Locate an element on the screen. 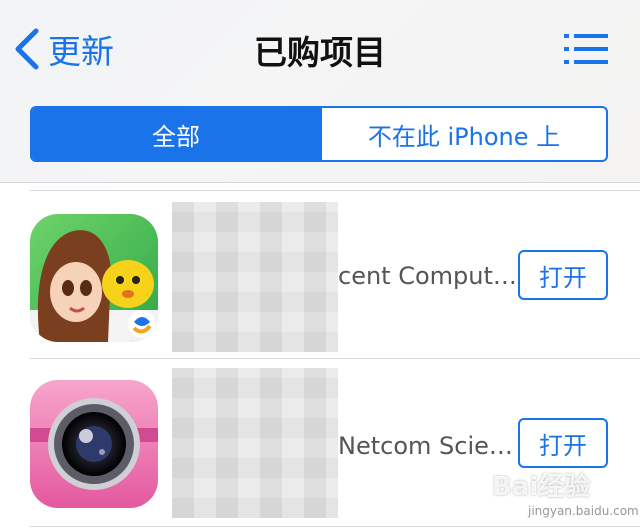 The image size is (640, 531). watermark: Bai经验 jingyan.baidu.com is located at coordinates (555, 496).